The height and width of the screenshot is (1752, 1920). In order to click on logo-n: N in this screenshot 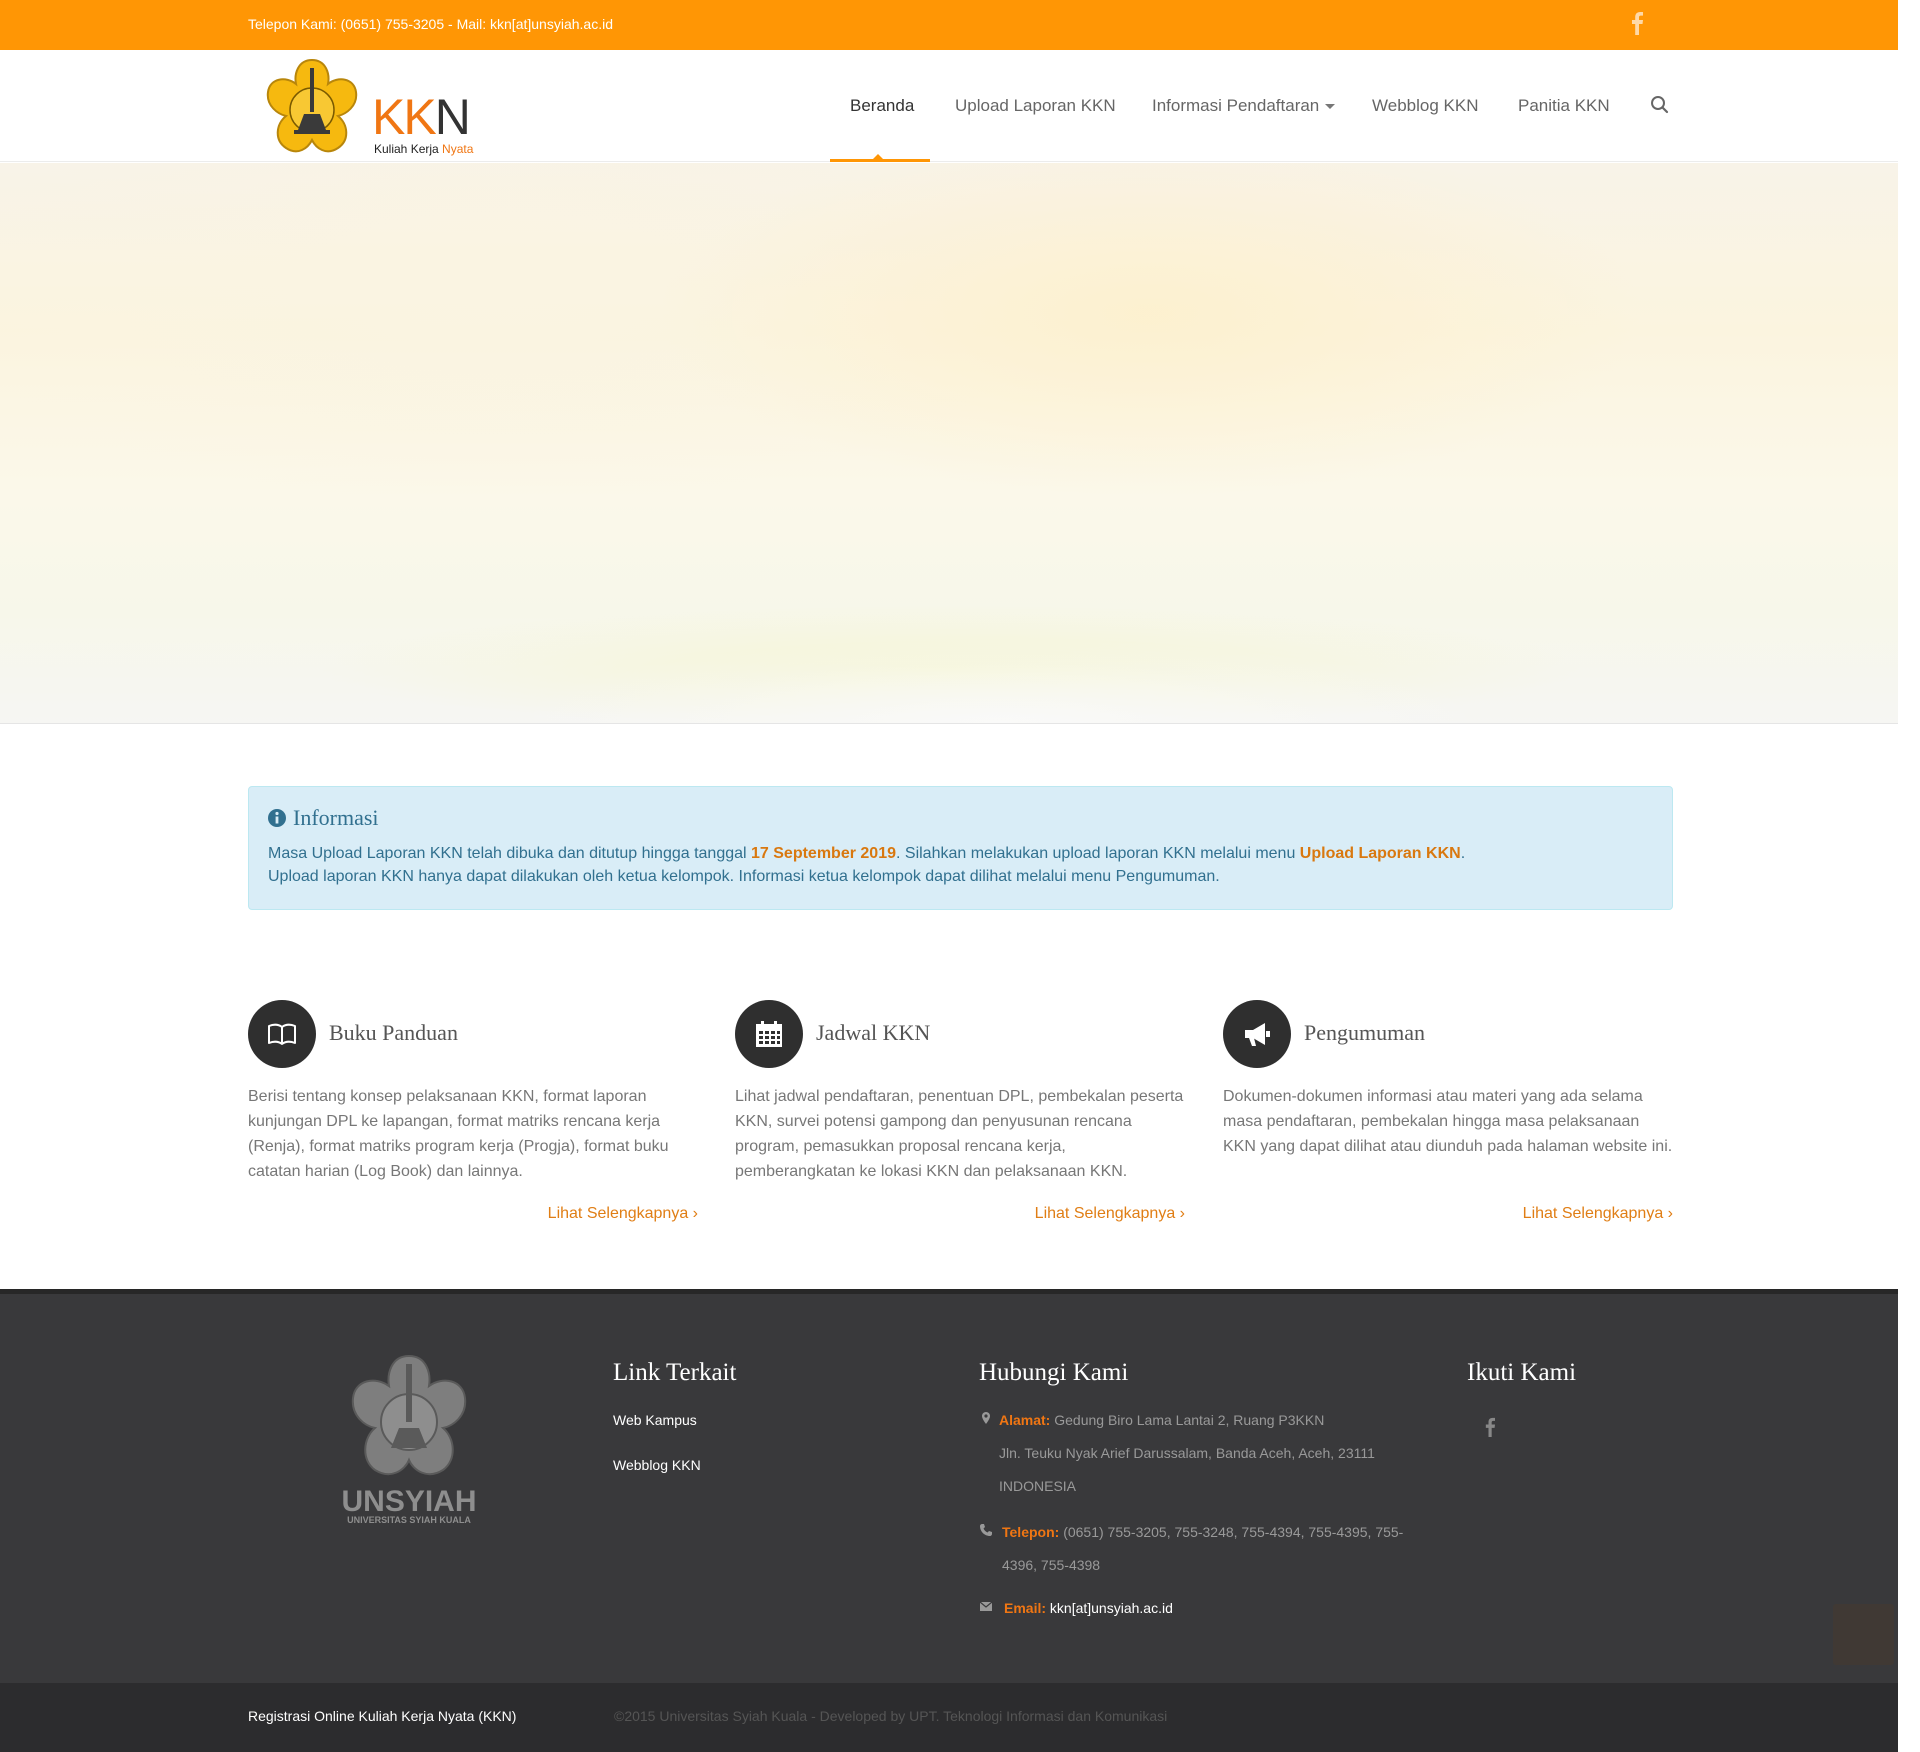, I will do `click(452, 117)`.